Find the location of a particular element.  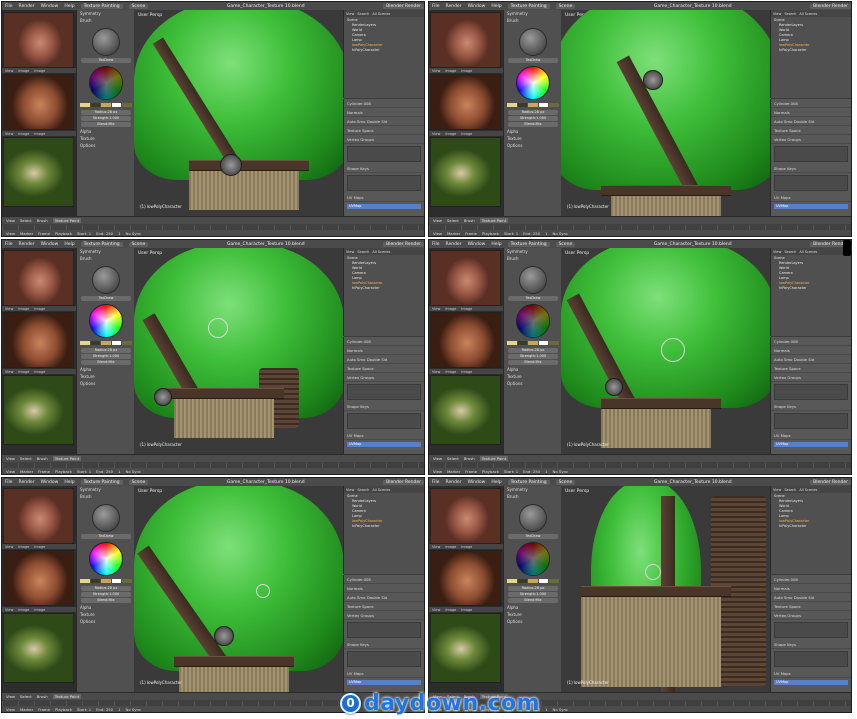

timeline-menu-item: Marker is located at coordinates (26, 471).